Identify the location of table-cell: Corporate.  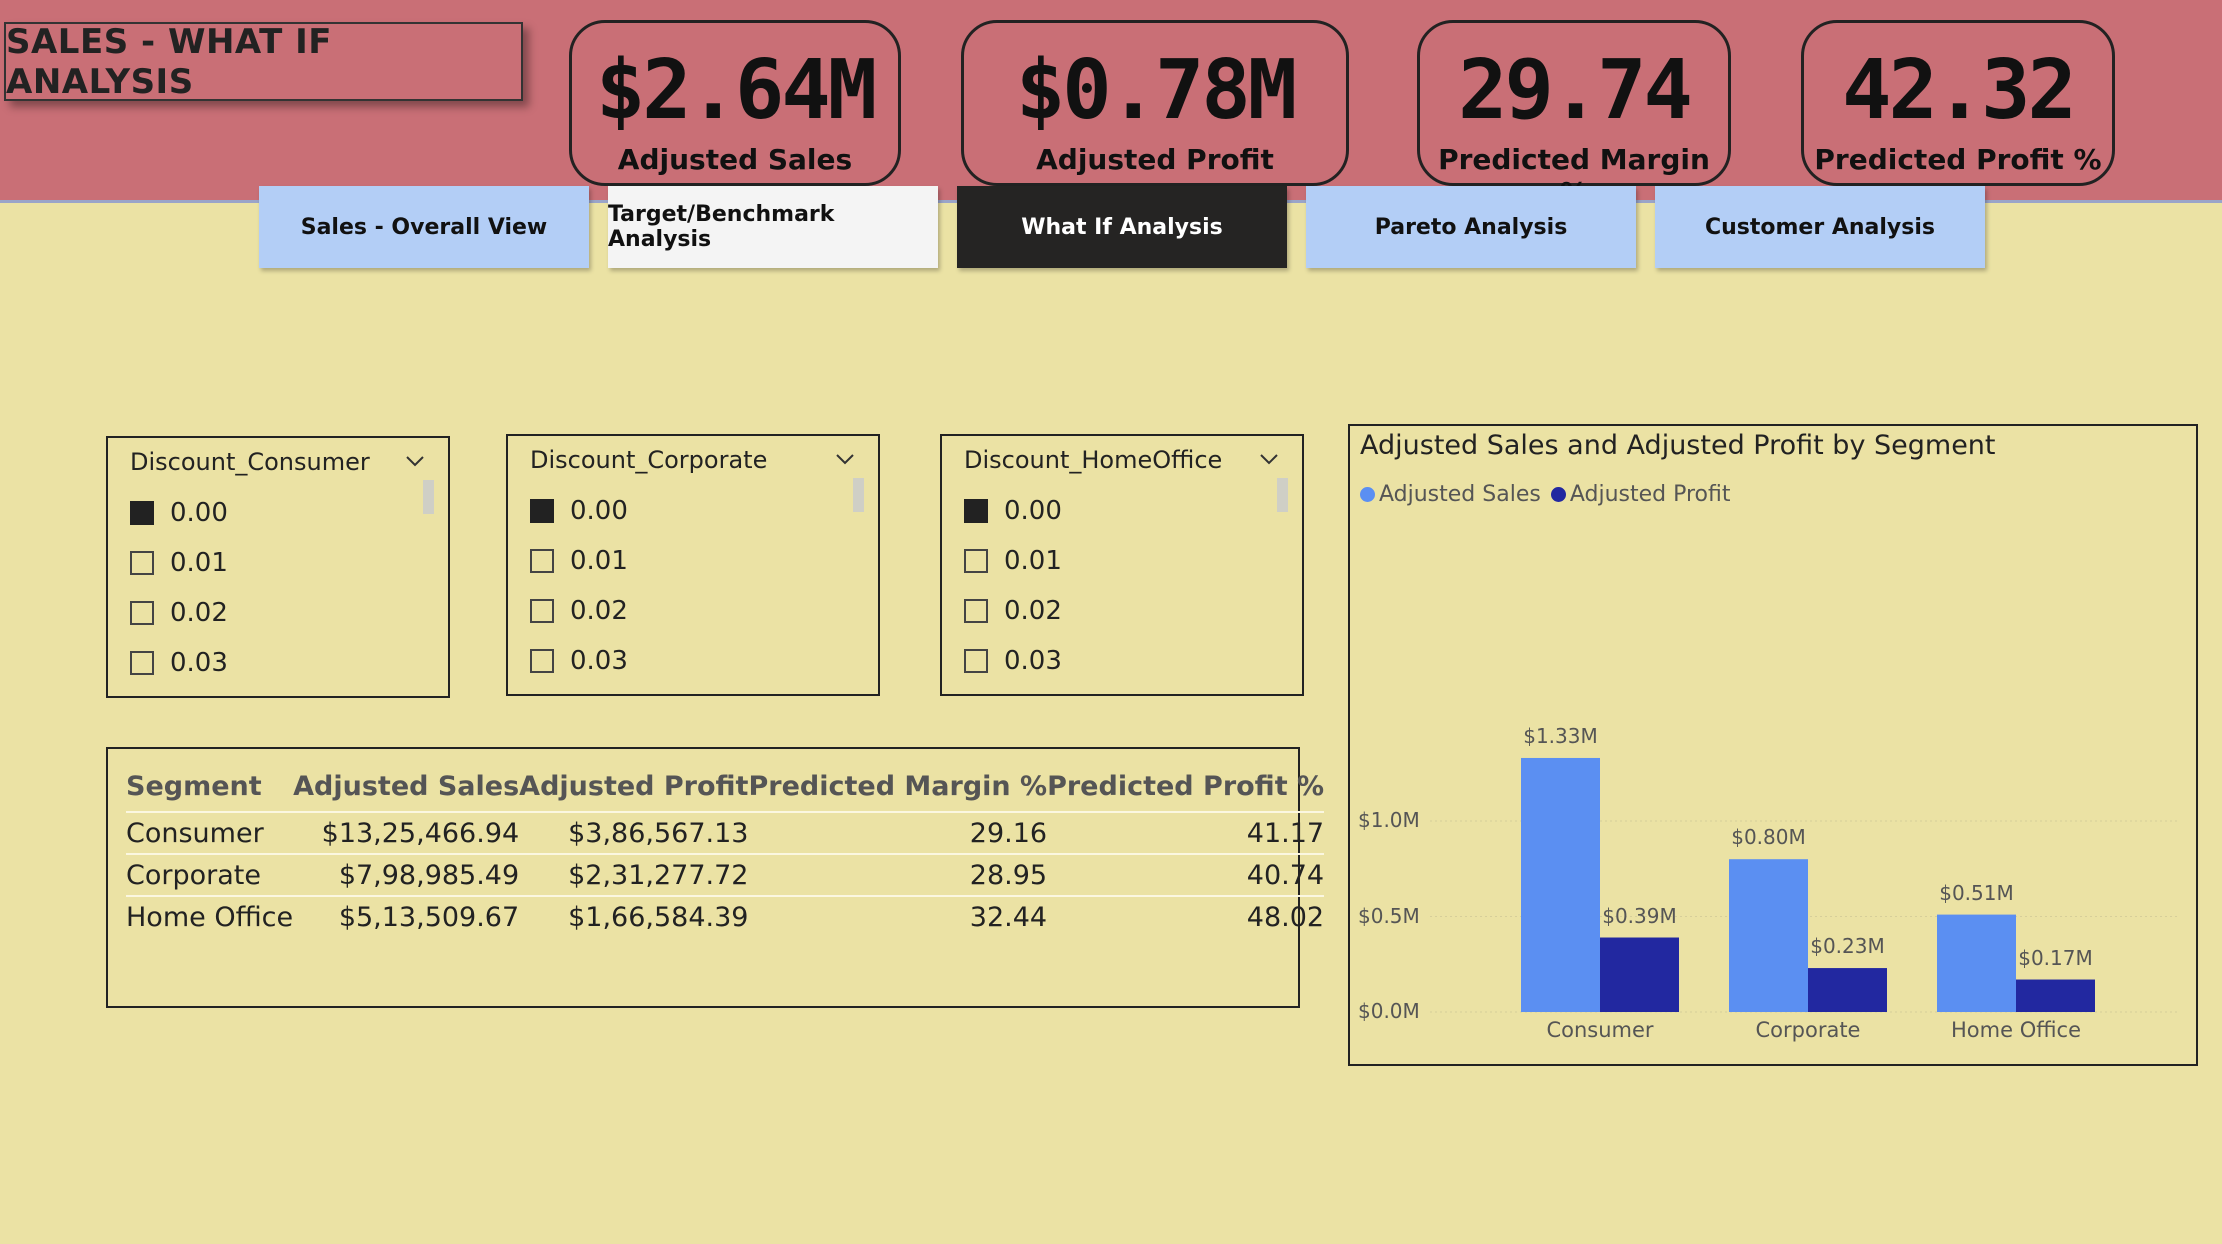
(210, 874).